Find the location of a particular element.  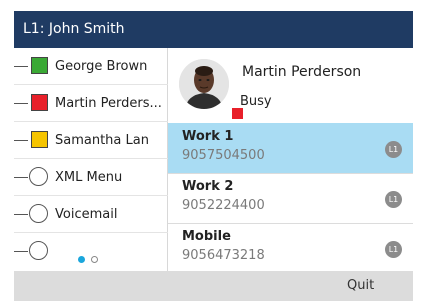

line-key-label: Samantha Lan is located at coordinates (102, 140).